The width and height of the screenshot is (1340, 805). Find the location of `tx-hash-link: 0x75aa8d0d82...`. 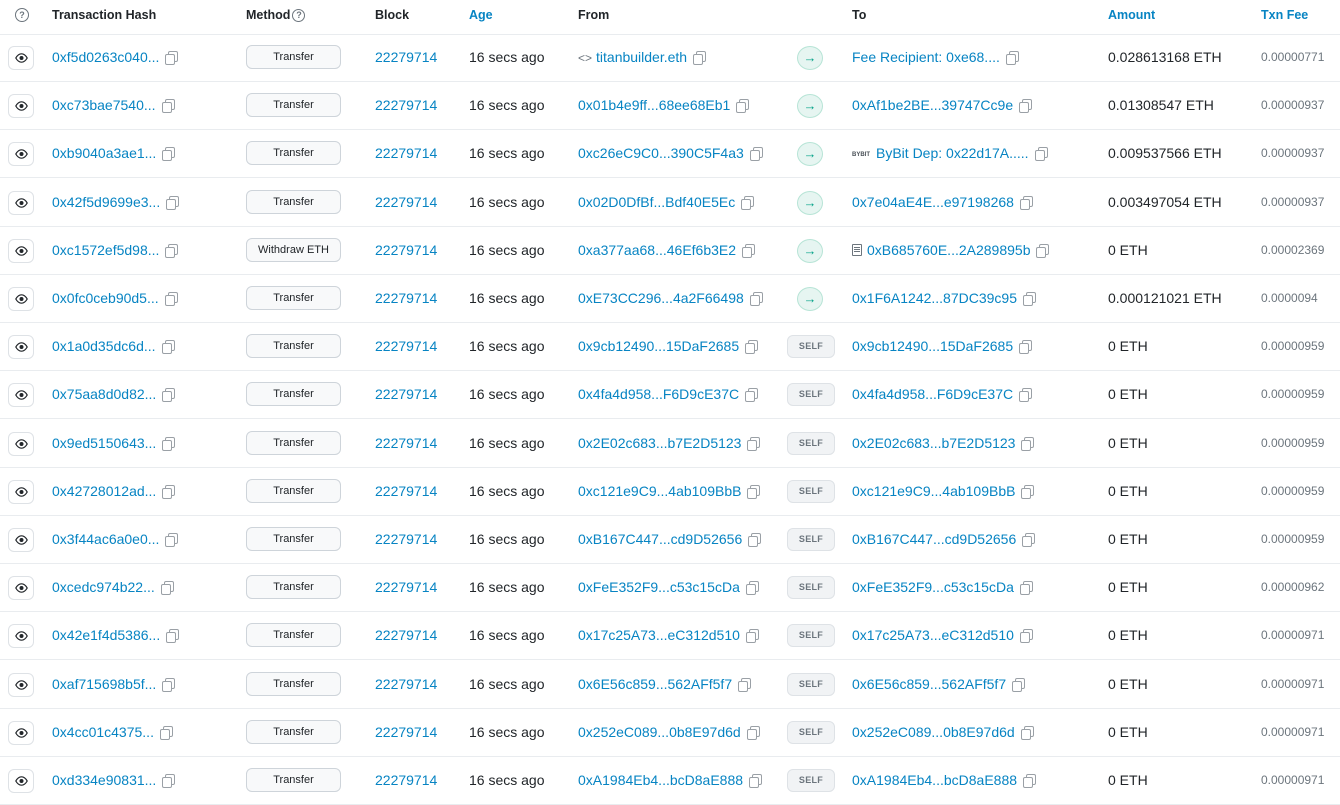

tx-hash-link: 0x75aa8d0d82... is located at coordinates (104, 394).